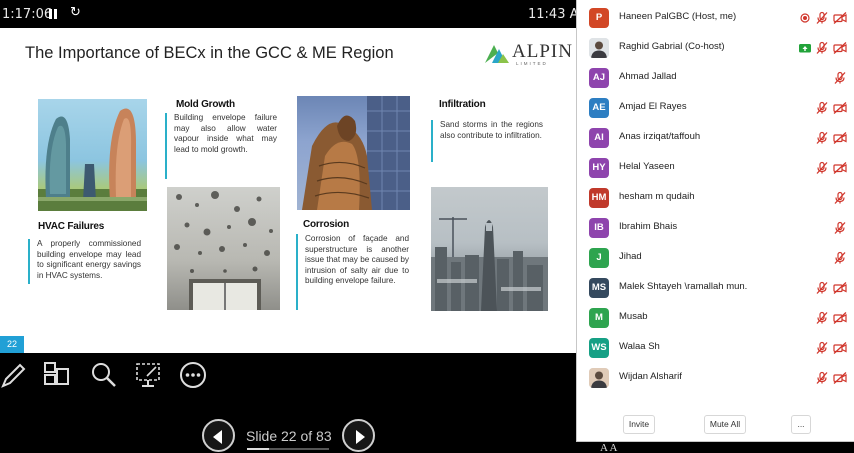 The image size is (854, 453). Describe the element at coordinates (683, 286) in the screenshot. I see `participant-name: Malek Shtayeh \ramallah mun.` at that location.